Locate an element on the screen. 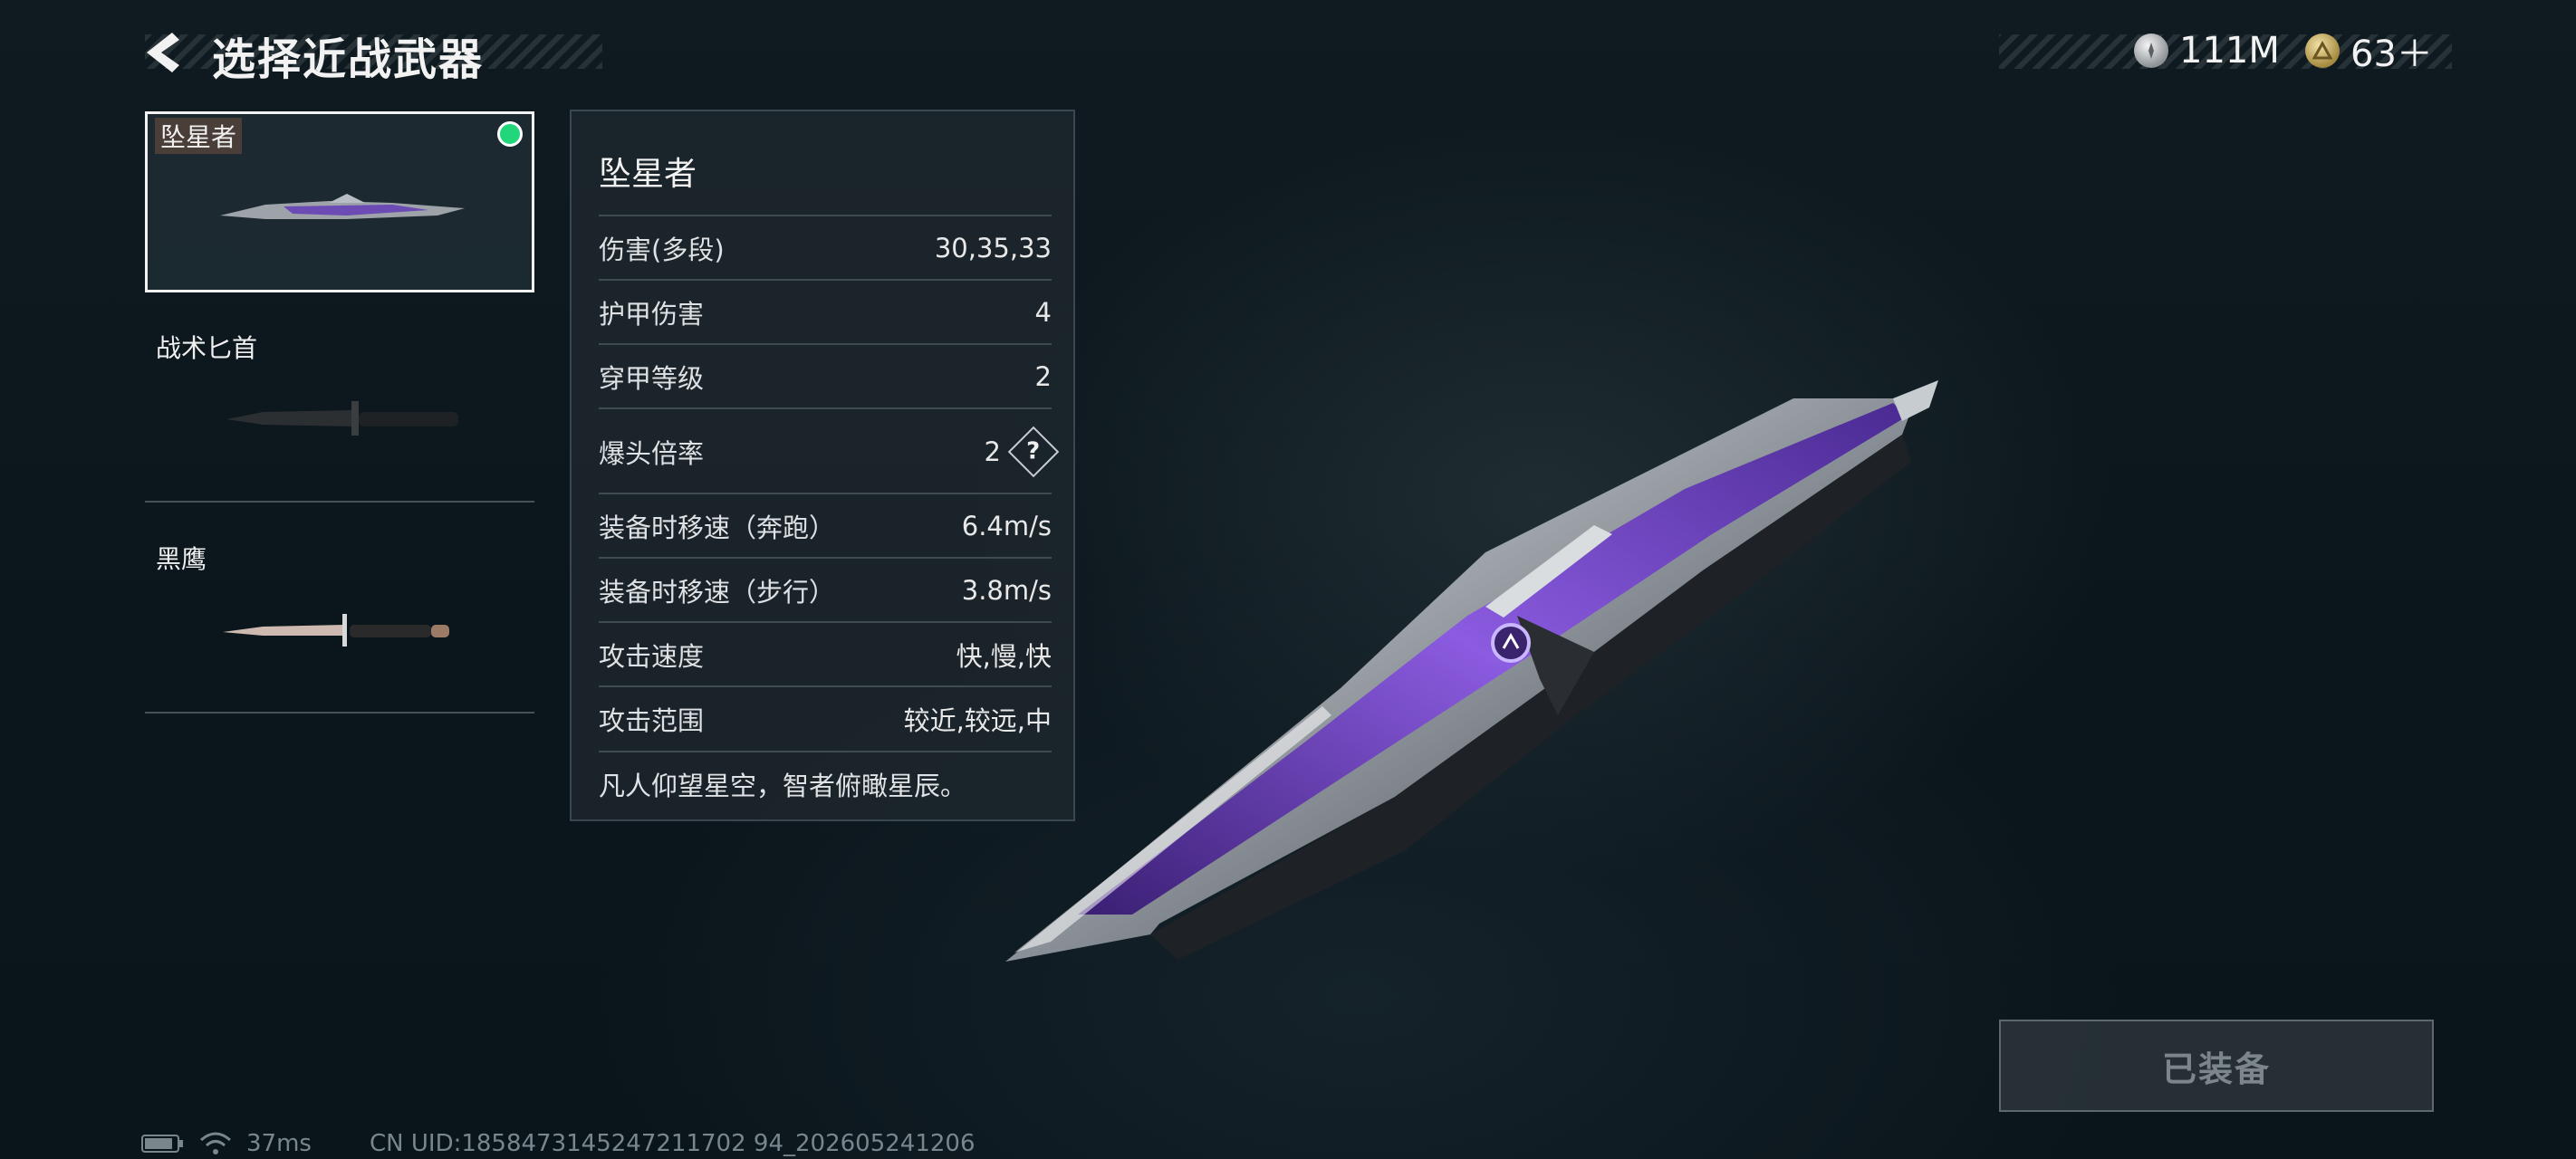  wifi-icon is located at coordinates (215, 1143).